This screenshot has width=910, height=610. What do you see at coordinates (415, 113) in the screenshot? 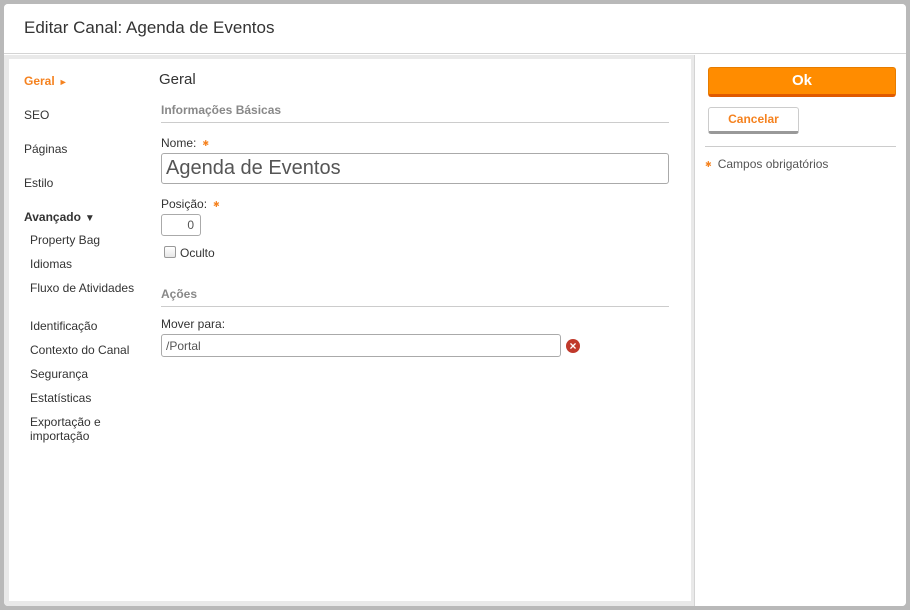
I see `fieldset-basic-info: Informações Básicas` at bounding box center [415, 113].